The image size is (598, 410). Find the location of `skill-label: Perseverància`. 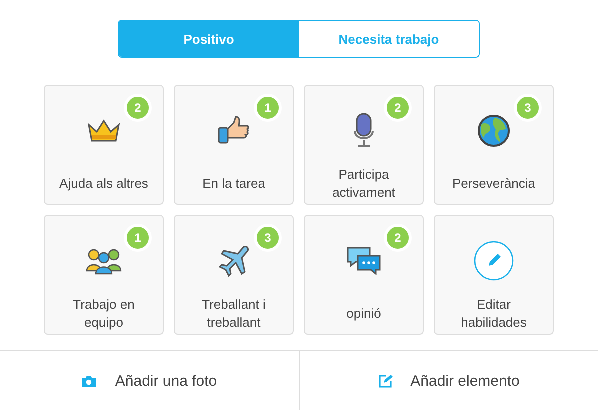

skill-label: Perseverància is located at coordinates (494, 184).